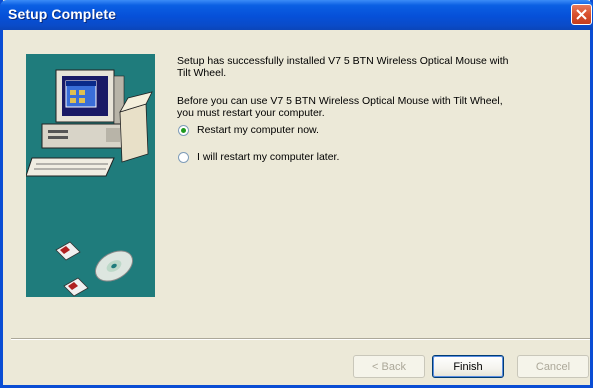 Image resolution: width=593 pixels, height=388 pixels. Describe the element at coordinates (258, 130) in the screenshot. I see `restart-now-label: Restart my computer now.` at that location.